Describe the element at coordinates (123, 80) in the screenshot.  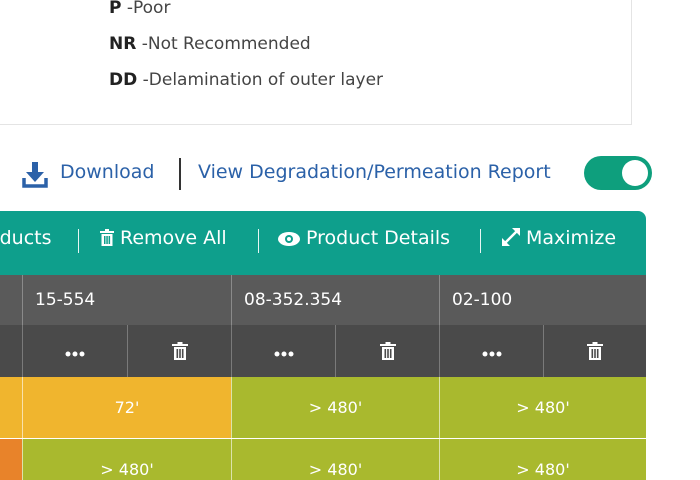
I see `legend-code: DD` at that location.